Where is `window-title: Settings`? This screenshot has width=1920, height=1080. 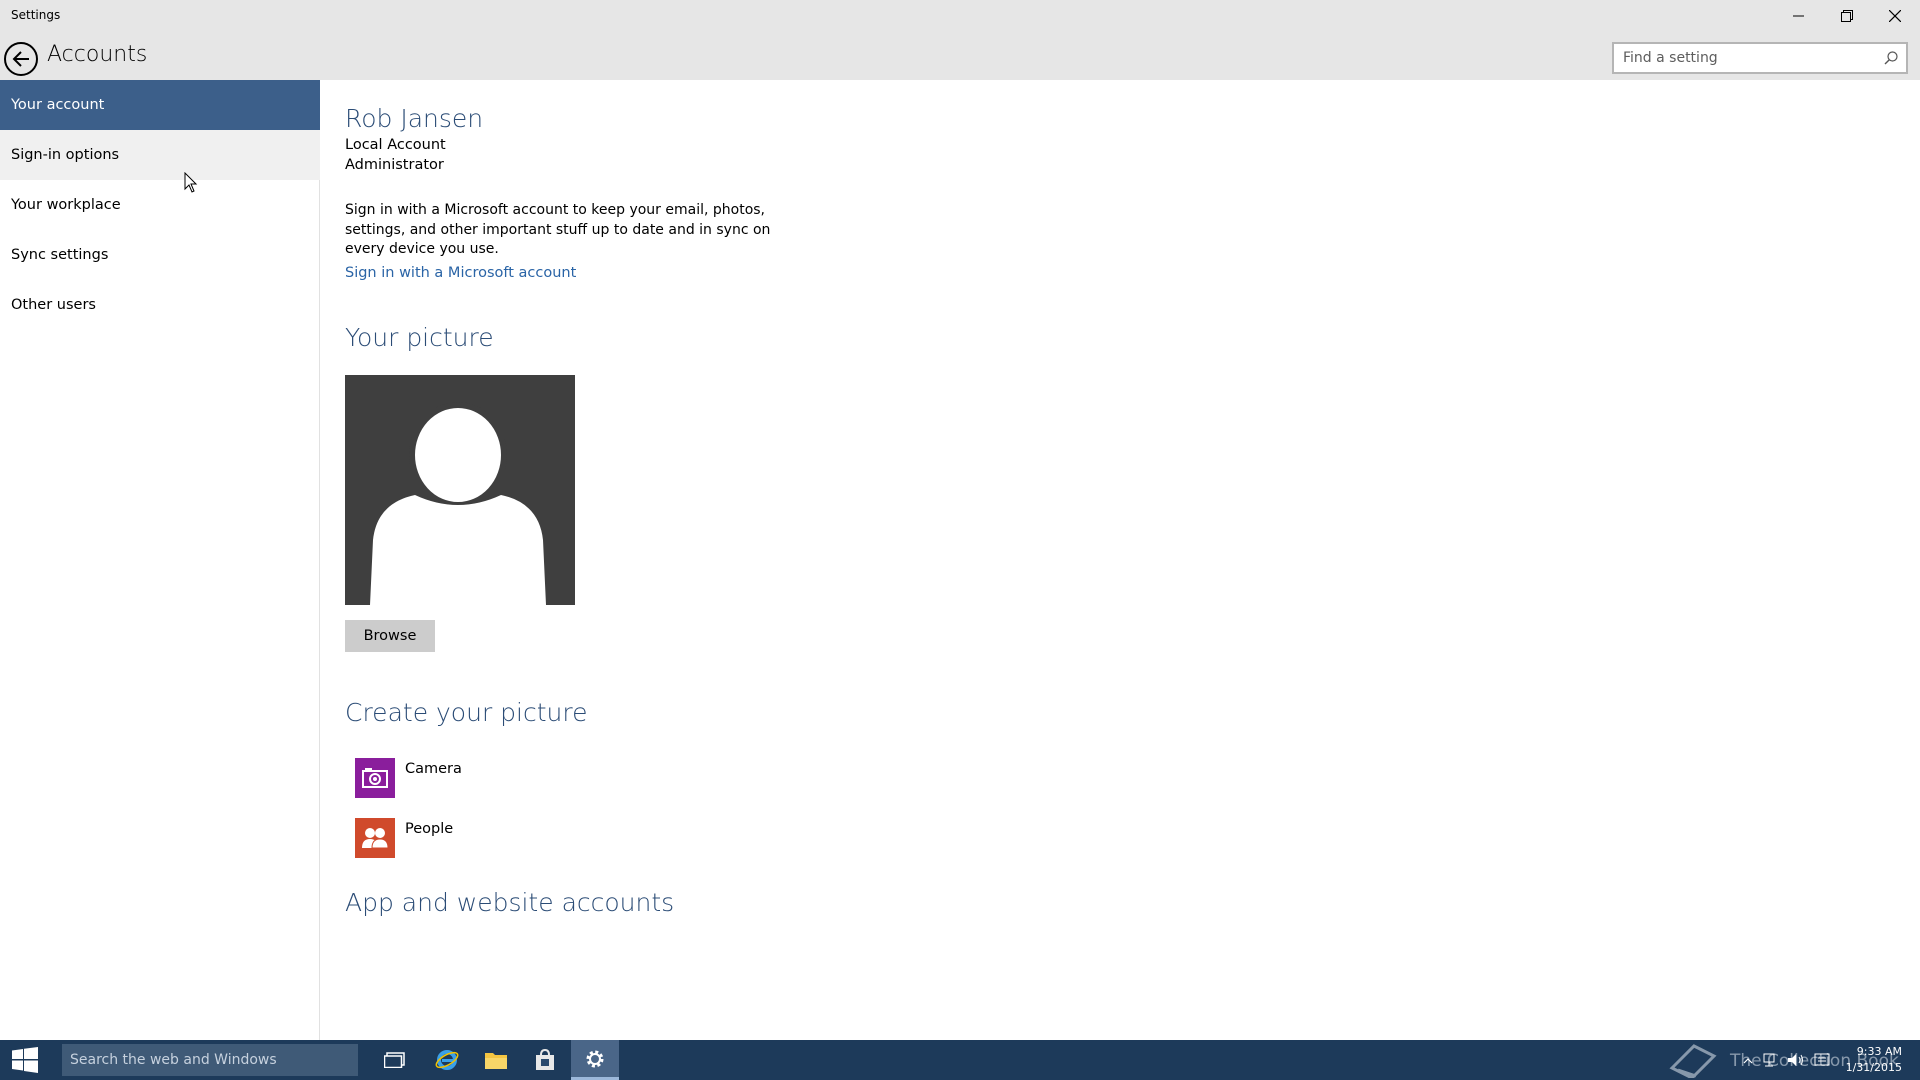
window-title: Settings is located at coordinates (36, 15).